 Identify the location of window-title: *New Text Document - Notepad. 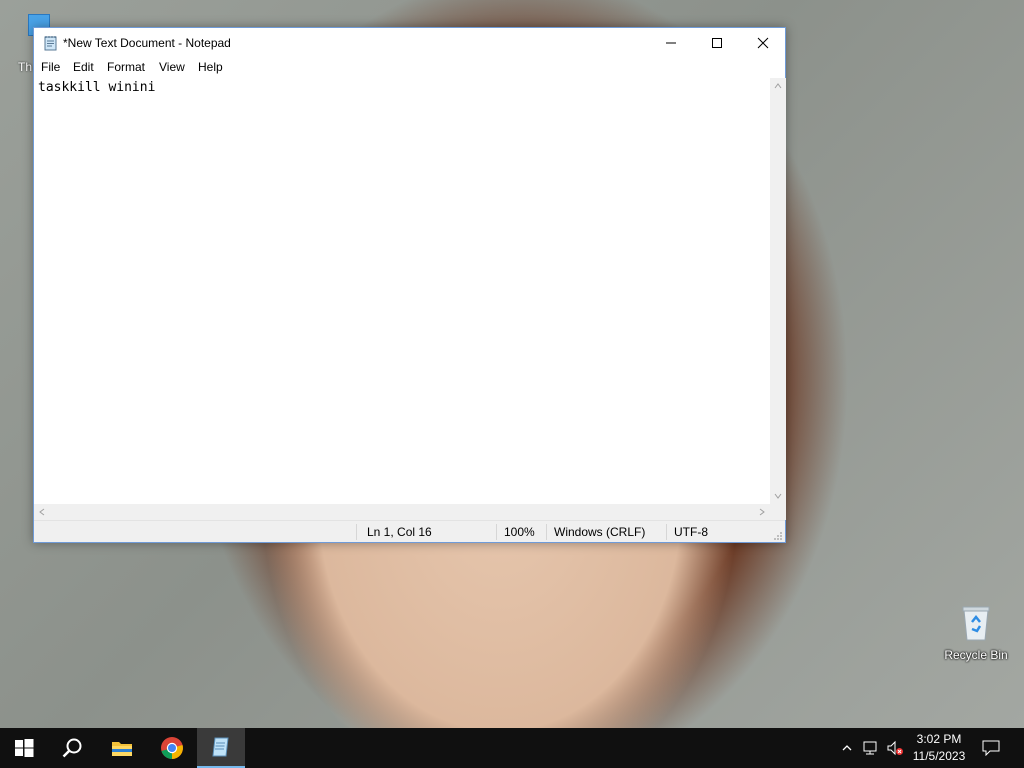
(147, 43).